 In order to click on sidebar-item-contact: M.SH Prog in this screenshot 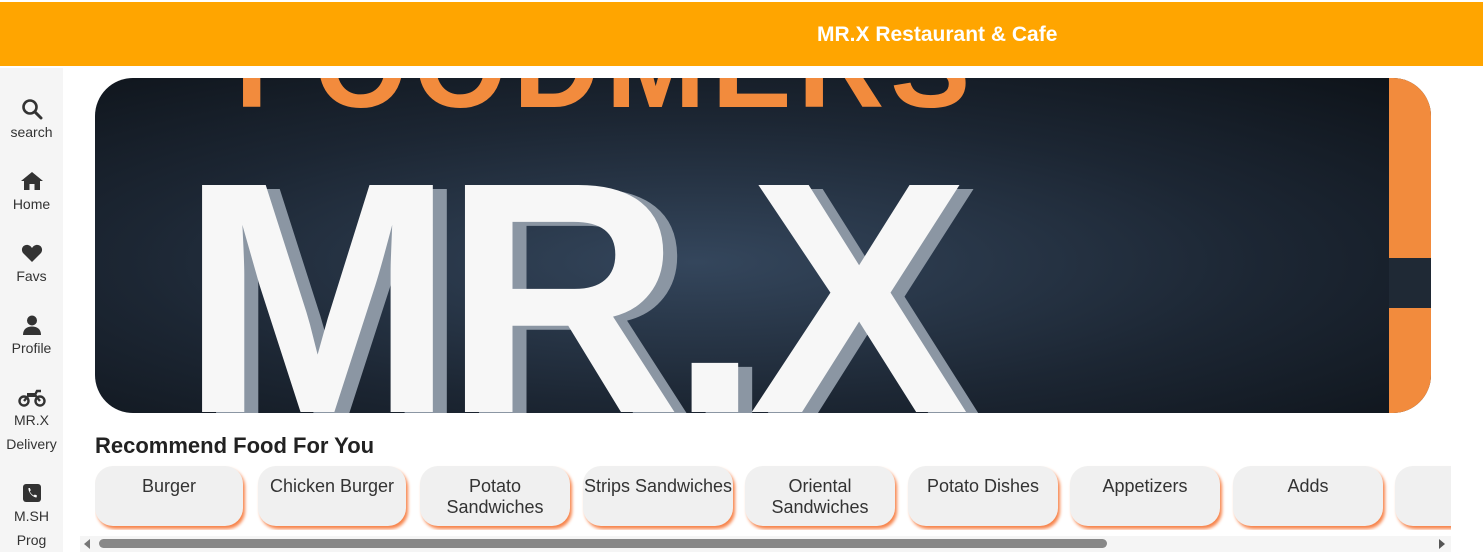, I will do `click(31, 517)`.